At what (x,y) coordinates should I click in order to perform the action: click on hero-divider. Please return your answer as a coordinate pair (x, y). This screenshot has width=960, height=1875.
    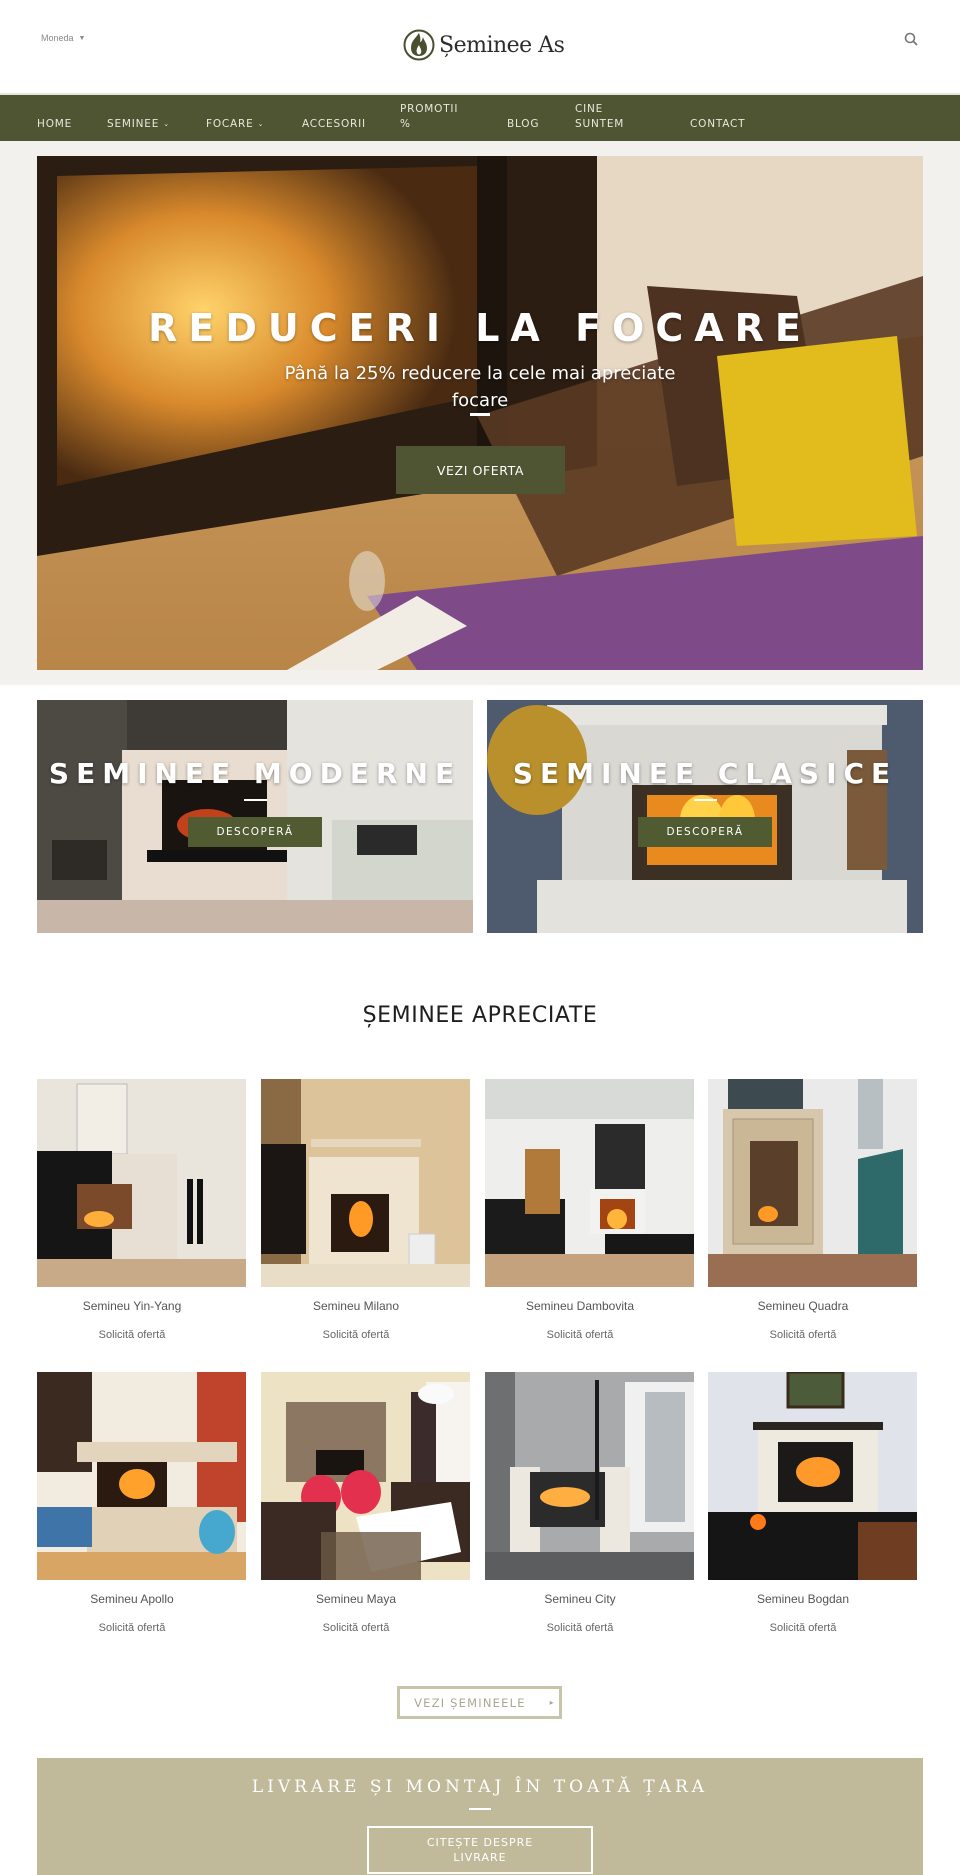
    Looking at the image, I should click on (480, 414).